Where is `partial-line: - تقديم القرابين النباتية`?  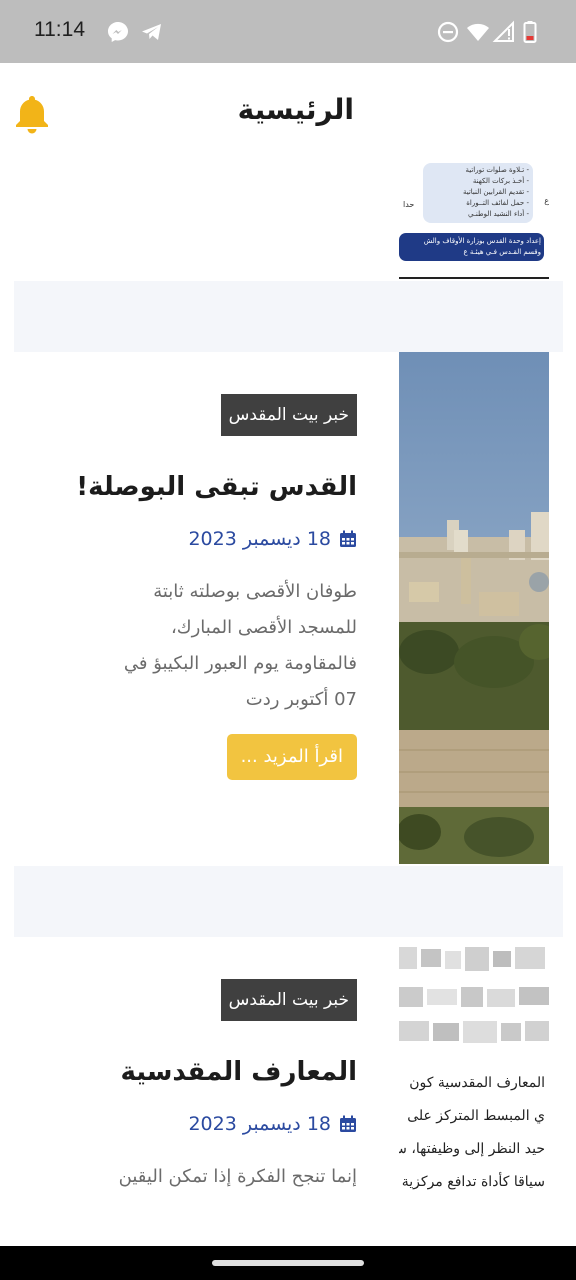 partial-line: - تقديم القرابين النباتية is located at coordinates (495, 192).